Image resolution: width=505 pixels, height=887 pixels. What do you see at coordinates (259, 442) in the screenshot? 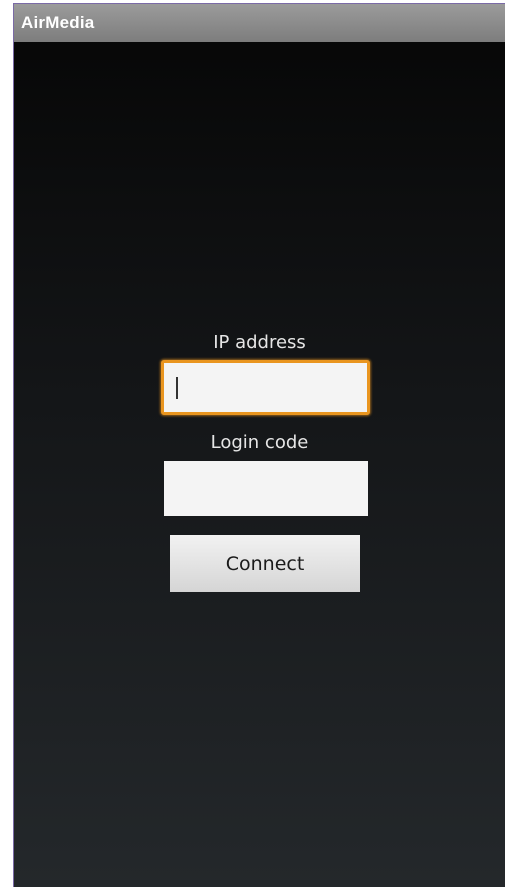
I see `login-code-label: Login code` at bounding box center [259, 442].